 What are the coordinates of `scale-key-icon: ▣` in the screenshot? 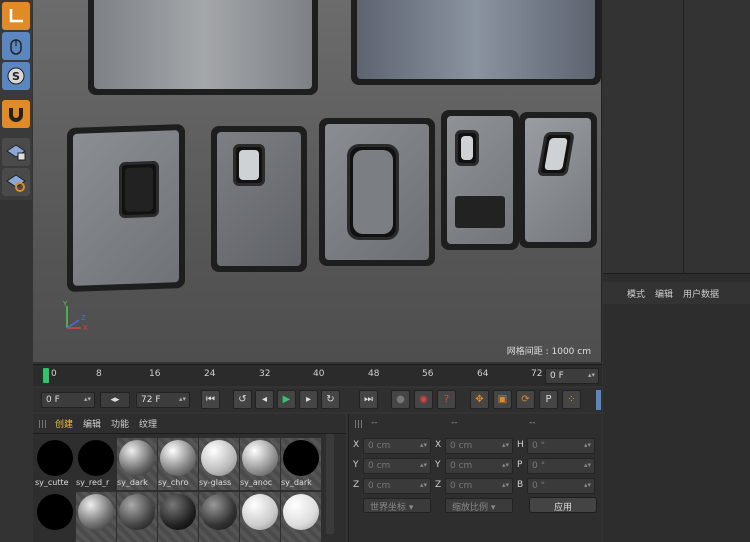 It's located at (502, 399).